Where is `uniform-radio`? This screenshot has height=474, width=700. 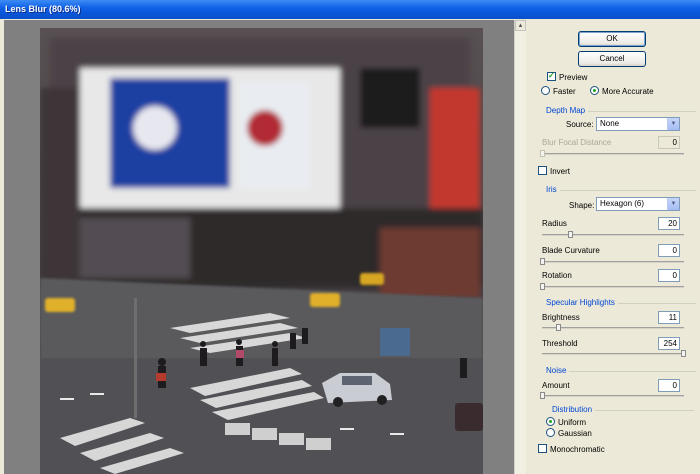
uniform-radio is located at coordinates (550, 421).